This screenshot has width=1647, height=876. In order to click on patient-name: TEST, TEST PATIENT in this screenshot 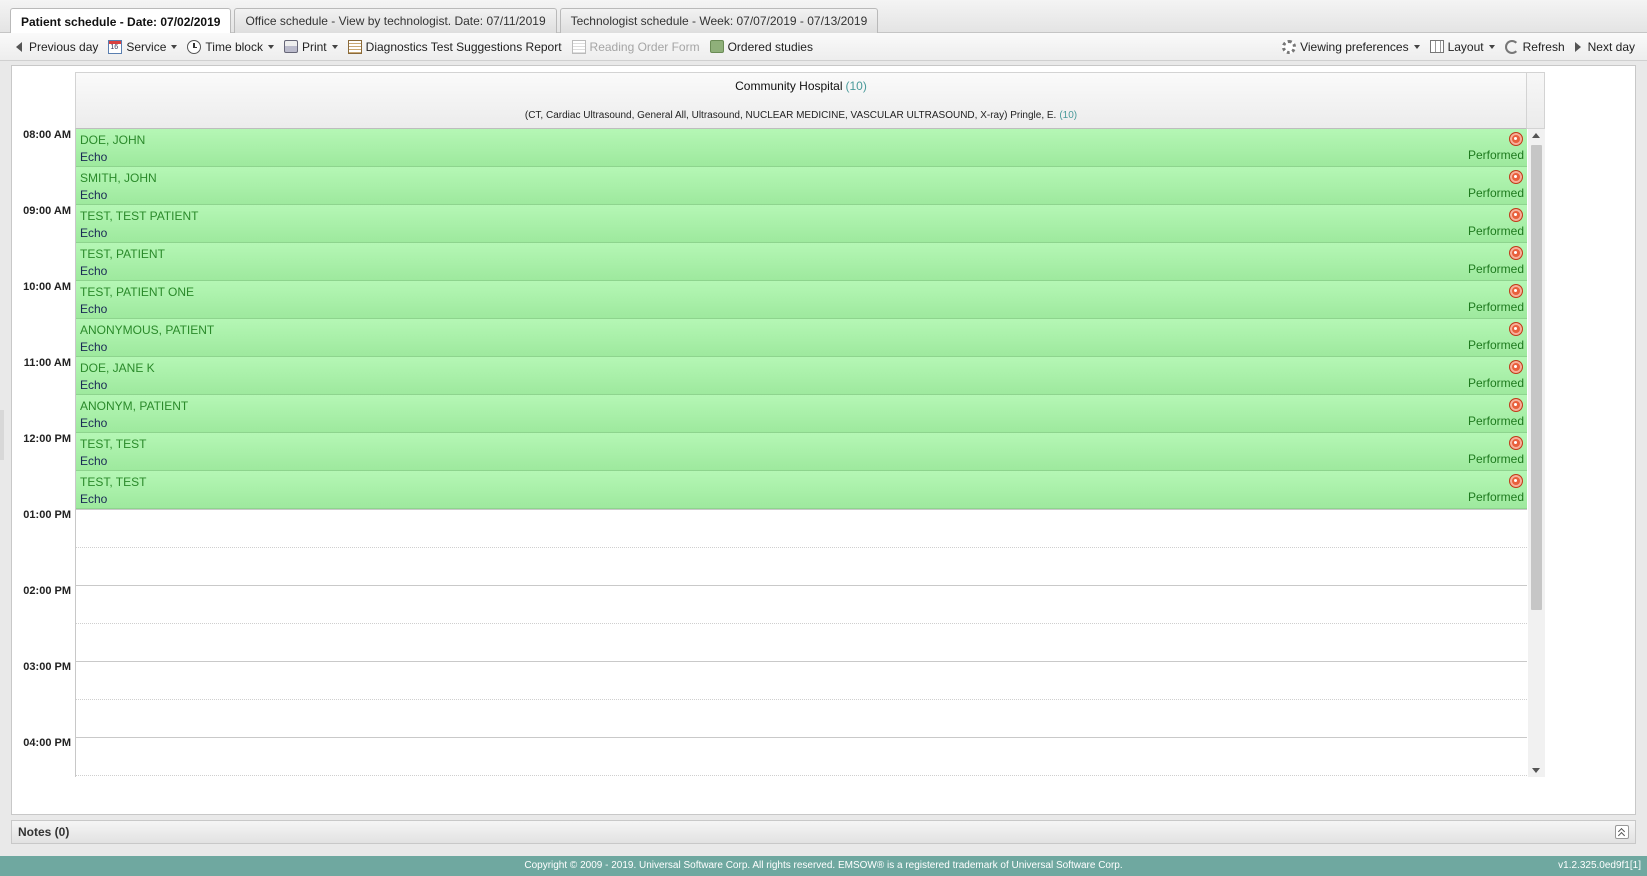, I will do `click(139, 216)`.